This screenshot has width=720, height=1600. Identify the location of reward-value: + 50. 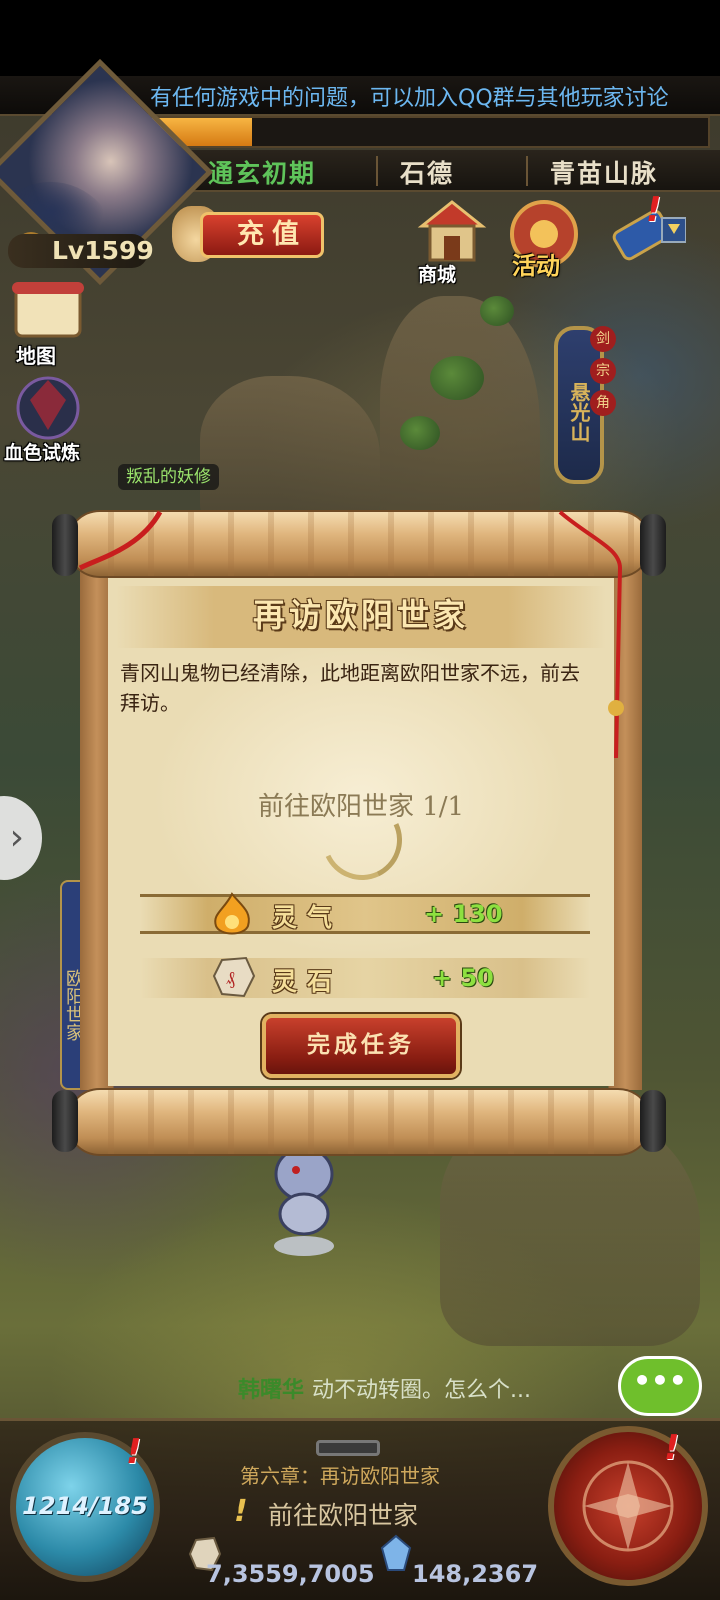
(463, 978).